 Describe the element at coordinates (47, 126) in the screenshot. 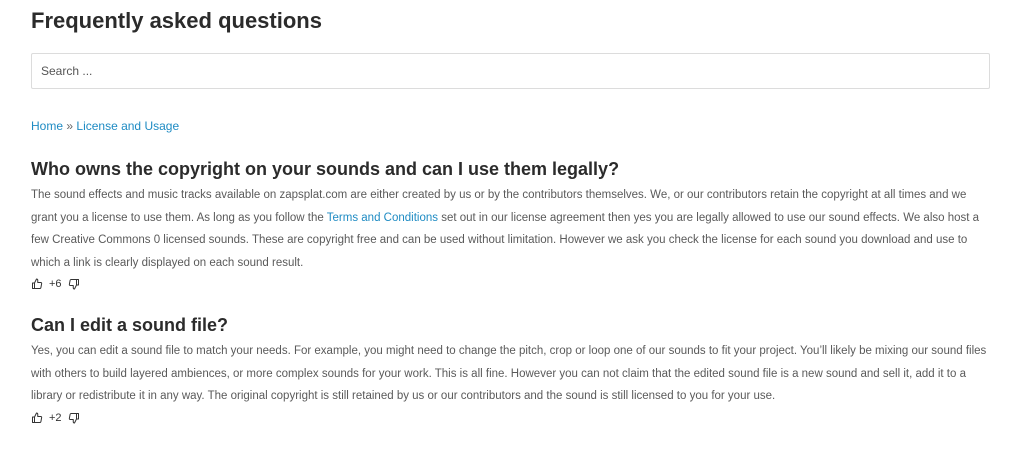

I see `breadcrumb-home-link: Home` at that location.